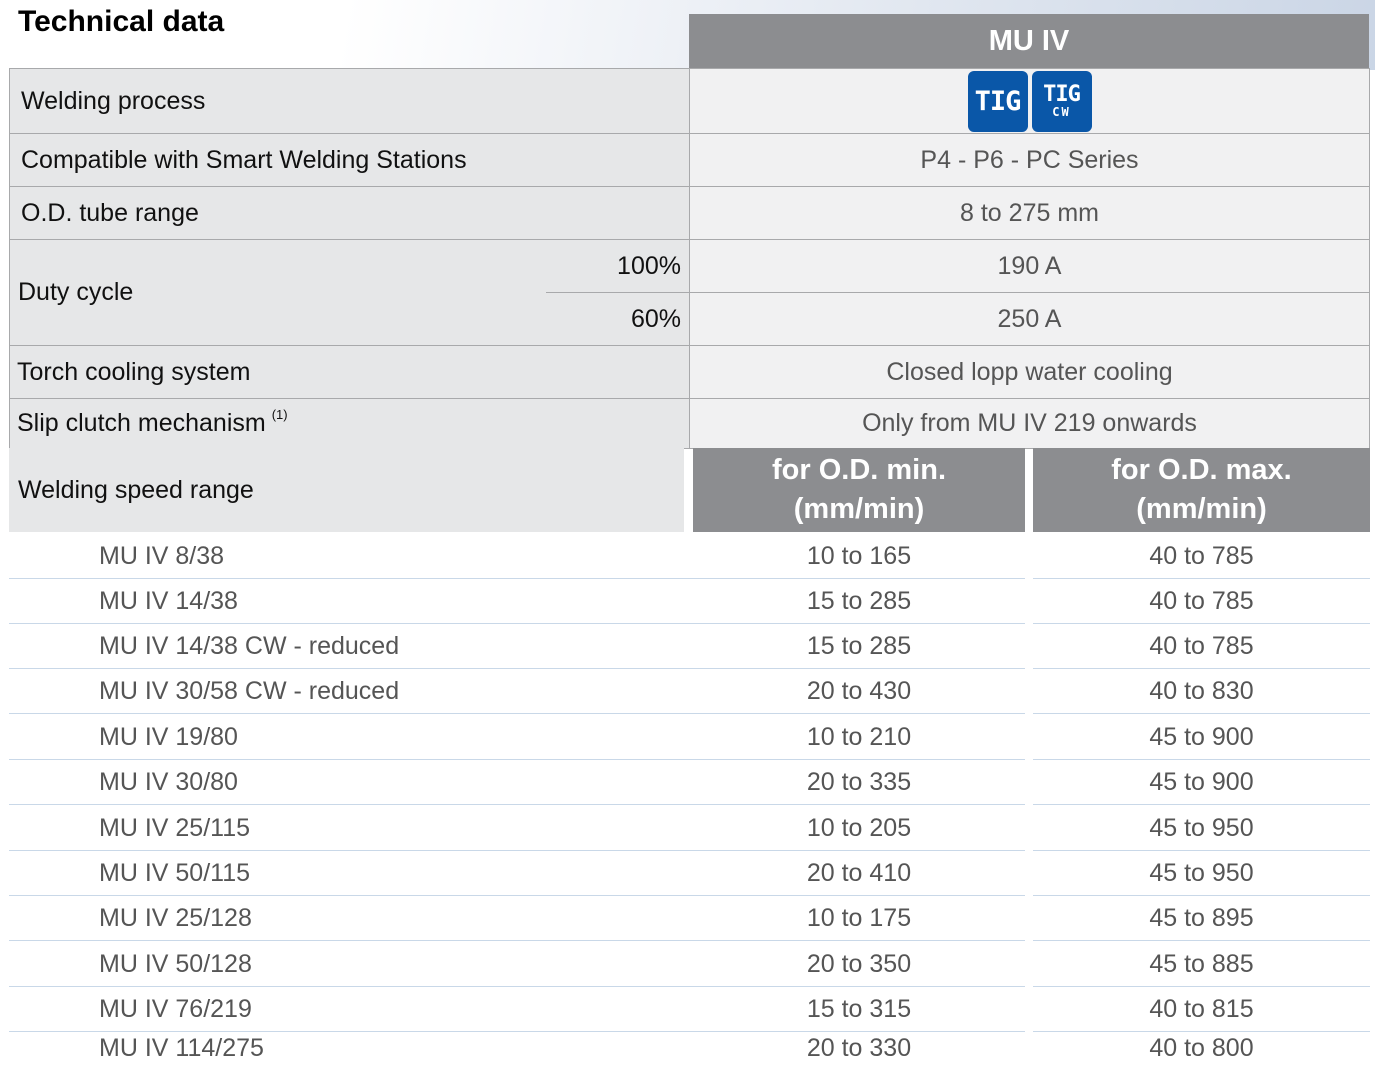  What do you see at coordinates (689, 737) in the screenshot?
I see `table-row: MU IV 19/80 10 to 210 45 to 900` at bounding box center [689, 737].